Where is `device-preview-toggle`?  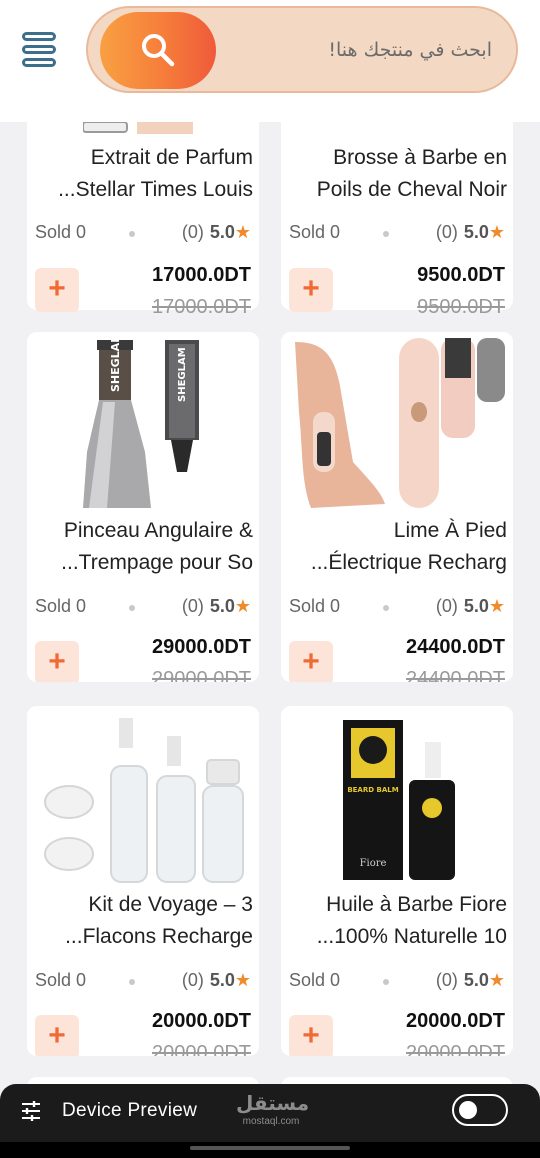 device-preview-toggle is located at coordinates (480, 1110).